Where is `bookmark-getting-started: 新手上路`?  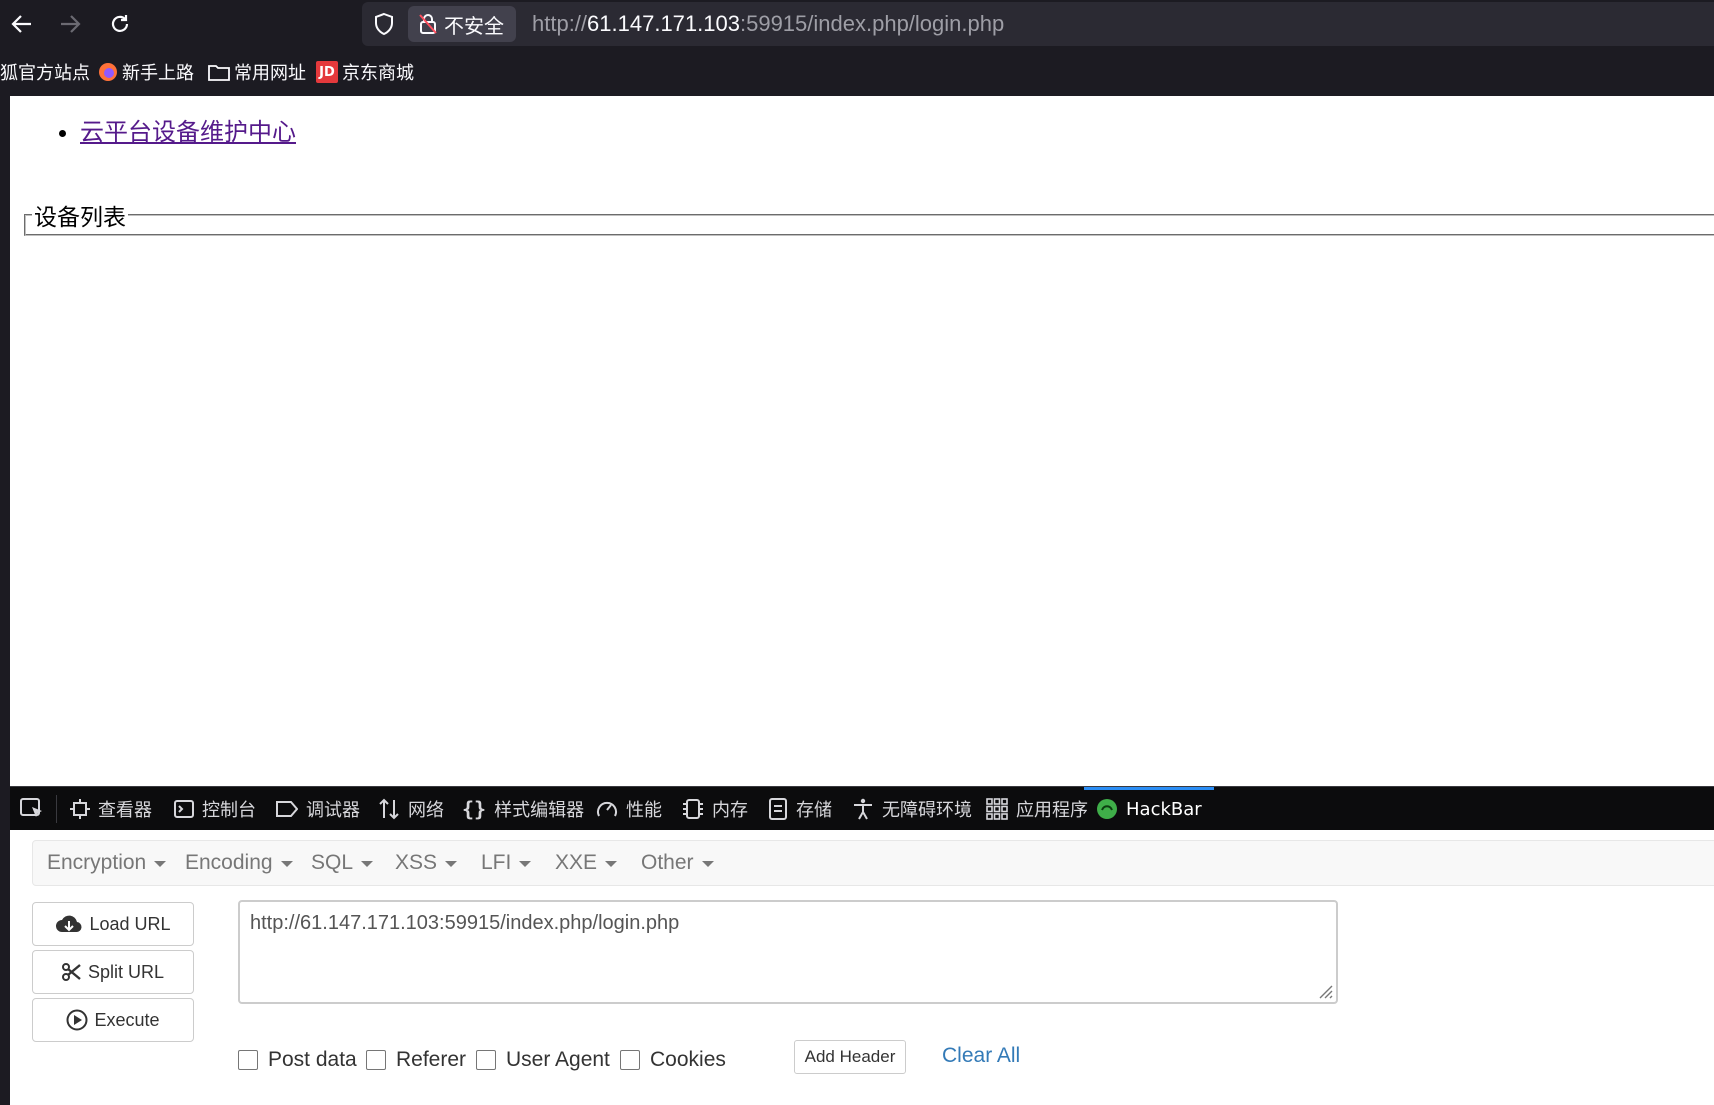 bookmark-getting-started: 新手上路 is located at coordinates (146, 72).